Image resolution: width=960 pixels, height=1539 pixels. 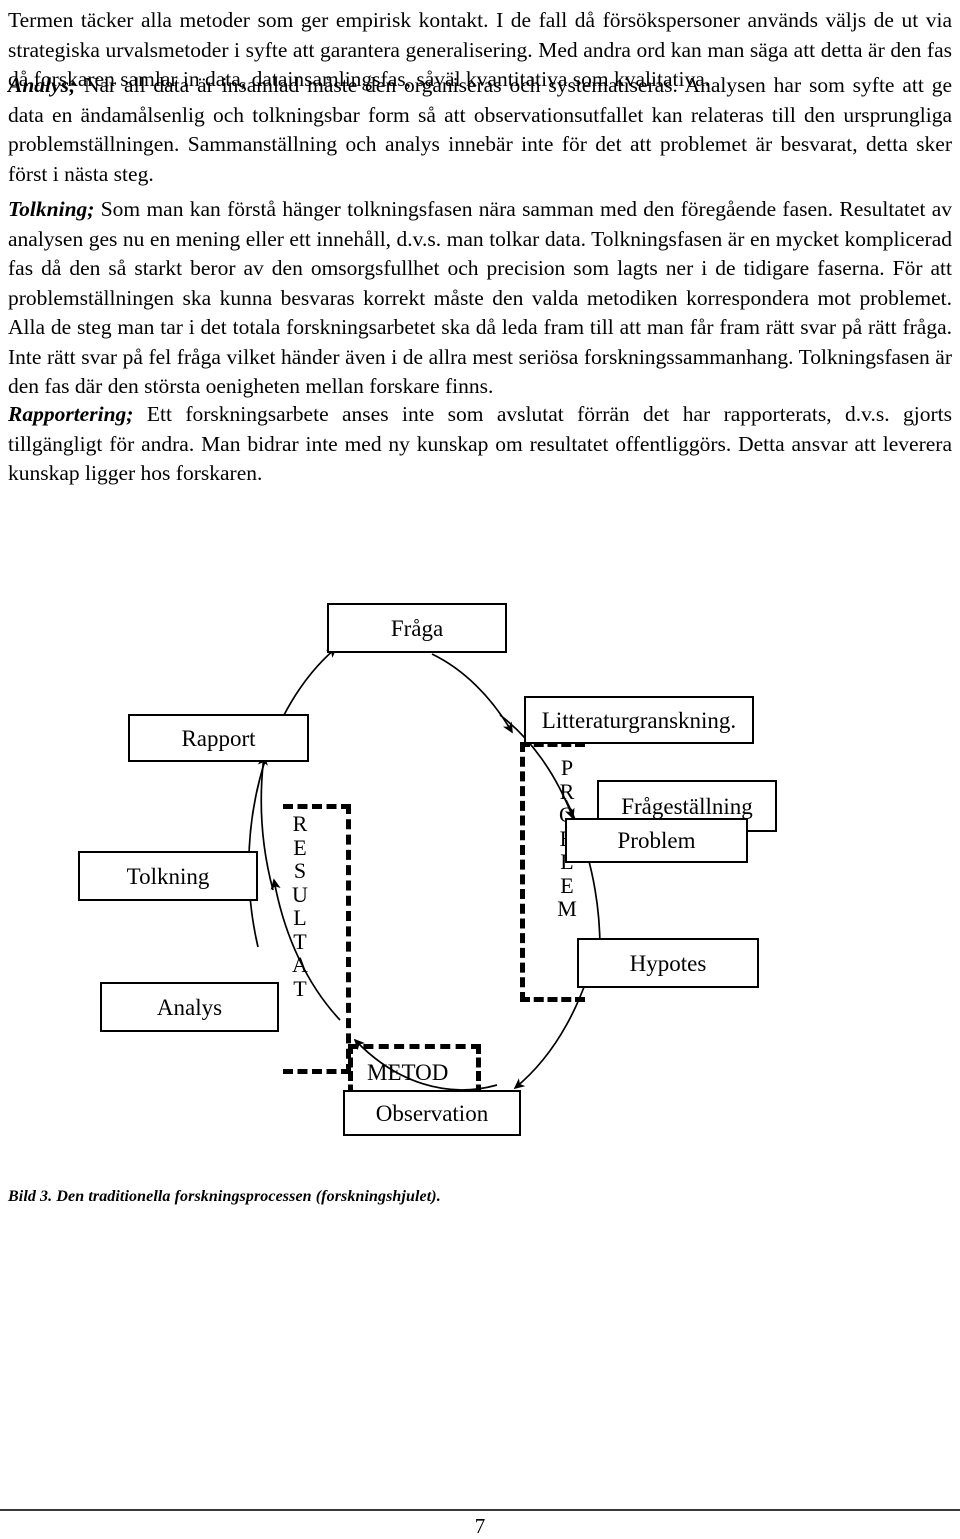 I want to click on node-analys: Analys, so click(x=189, y=1007).